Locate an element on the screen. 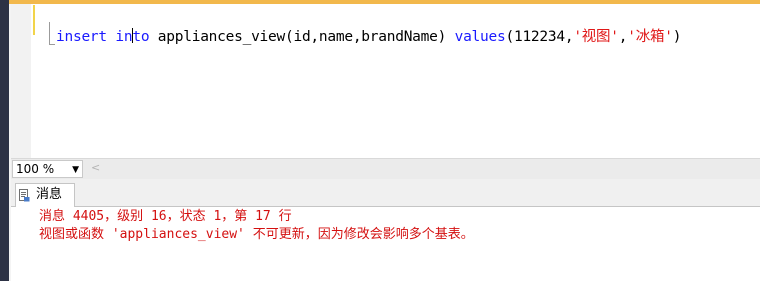  close-paren: ) is located at coordinates (677, 37).